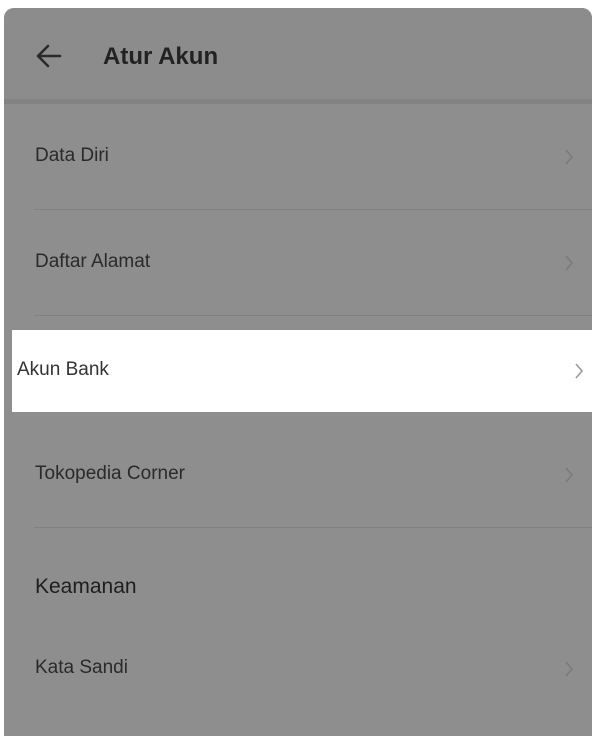 The width and height of the screenshot is (592, 736). I want to click on list-item-label: Data Diri, so click(72, 155).